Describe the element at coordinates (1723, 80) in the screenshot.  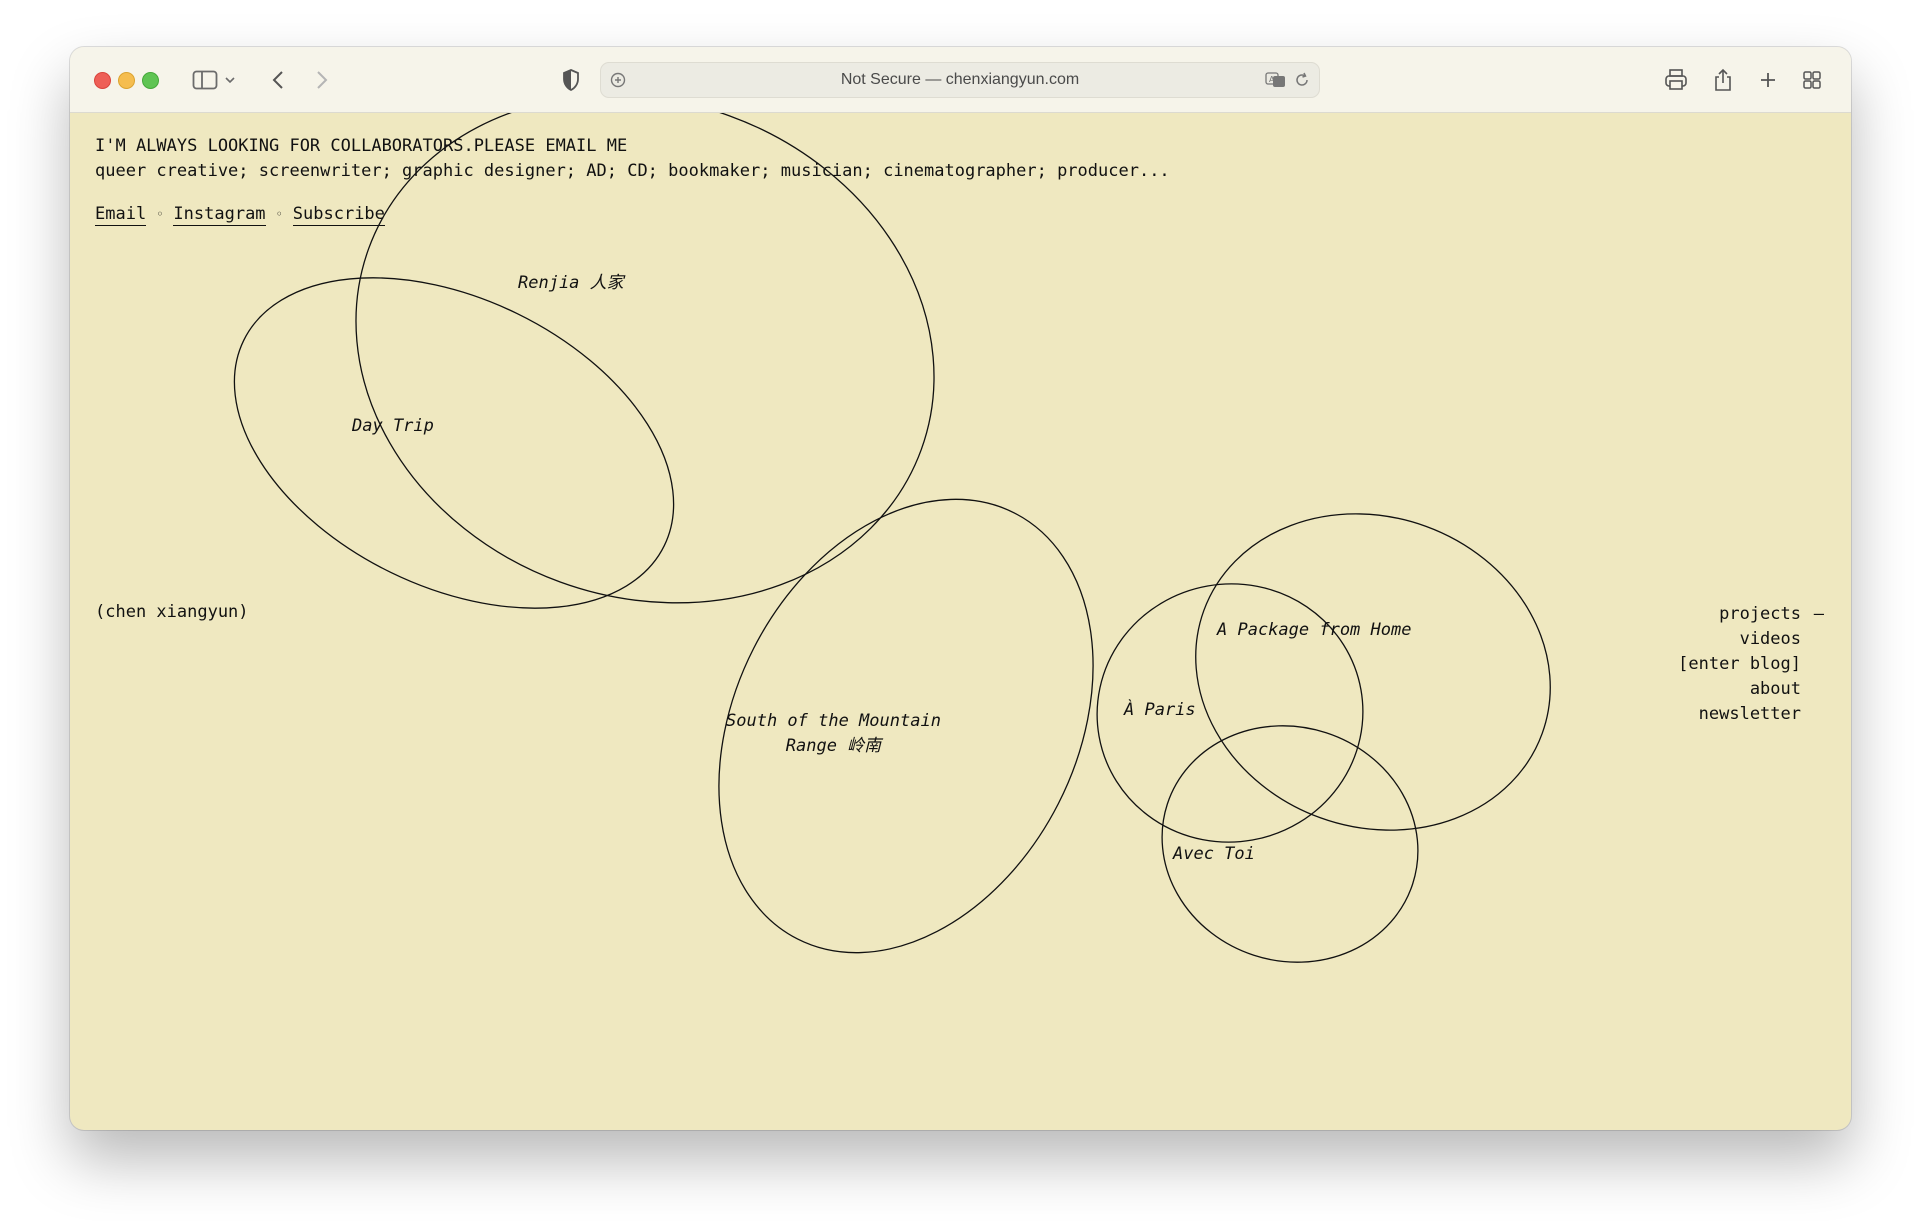
I see `share-icon` at that location.